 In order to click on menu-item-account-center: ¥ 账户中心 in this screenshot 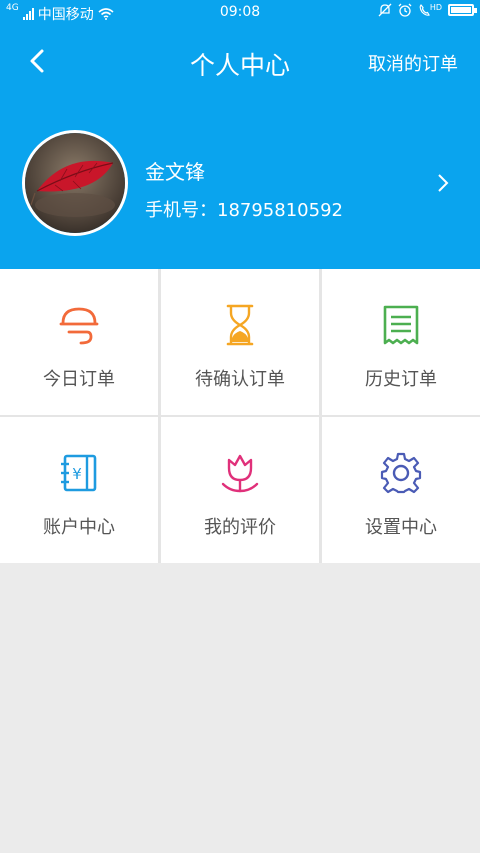, I will do `click(79, 490)`.